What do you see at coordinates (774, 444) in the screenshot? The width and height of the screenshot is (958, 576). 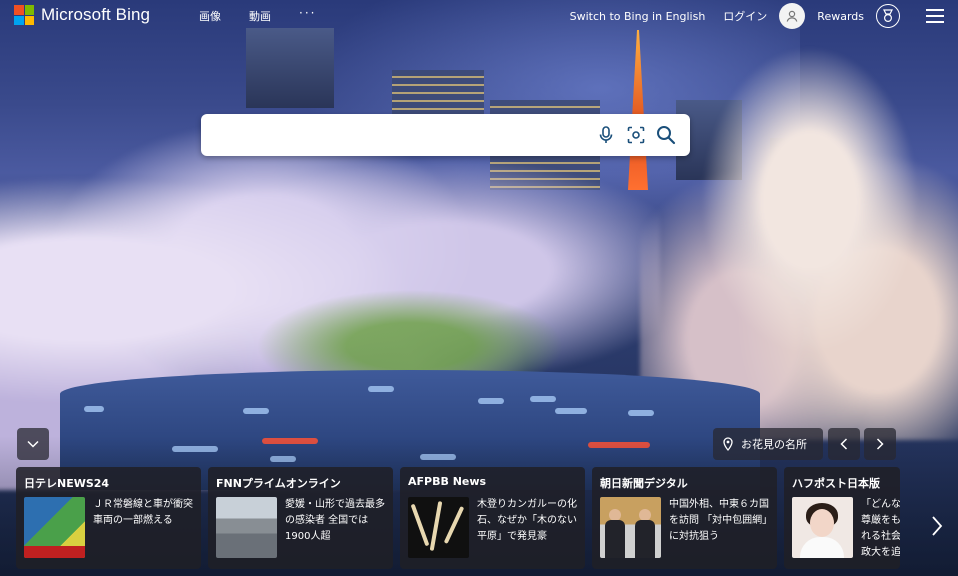 I see `image-info-label: お花見の名所` at bounding box center [774, 444].